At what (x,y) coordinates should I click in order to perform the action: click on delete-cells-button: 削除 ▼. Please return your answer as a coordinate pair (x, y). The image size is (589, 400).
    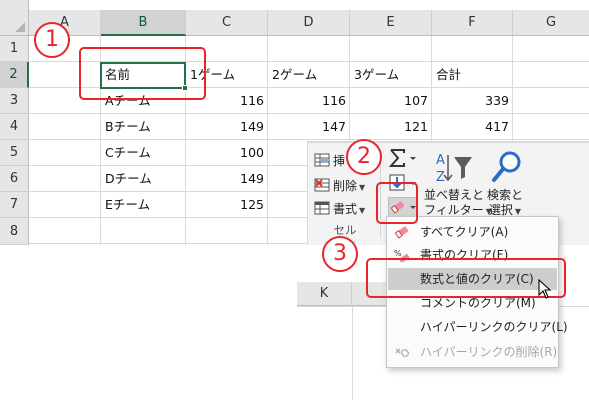
    Looking at the image, I should click on (339, 186).